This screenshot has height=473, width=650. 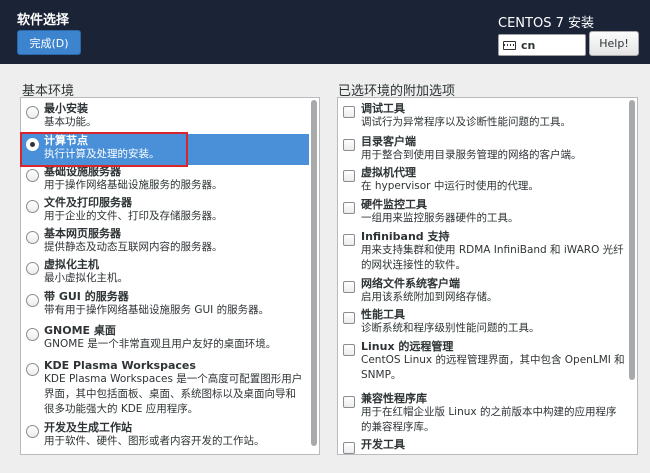 I want to click on env-item-desc-line: 很多功能强大的 KDE 应用程序。, so click(x=121, y=409).